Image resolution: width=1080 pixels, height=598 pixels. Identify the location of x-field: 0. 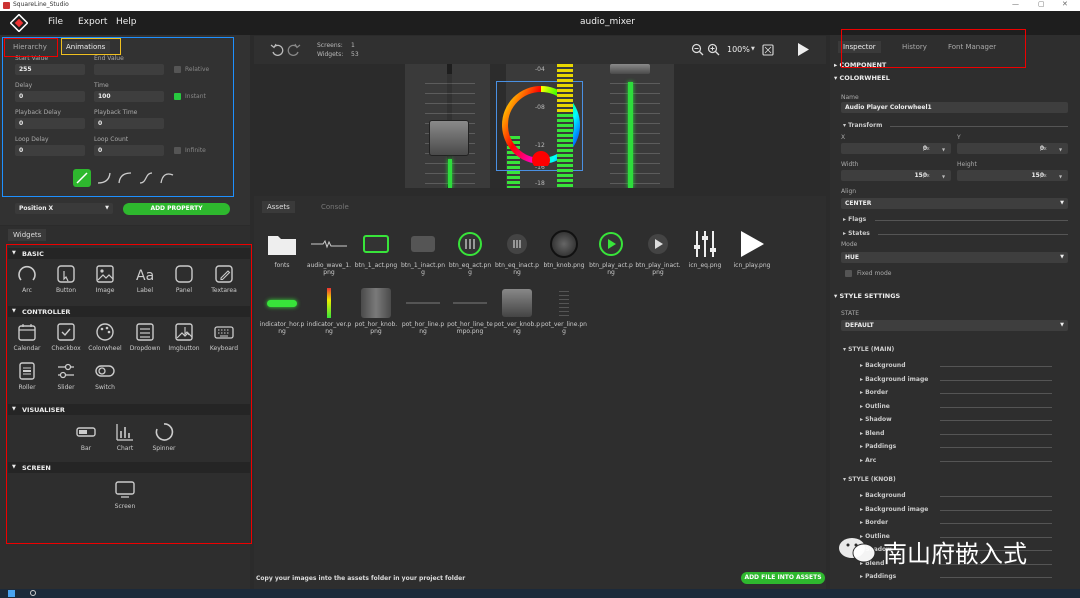
(896, 148).